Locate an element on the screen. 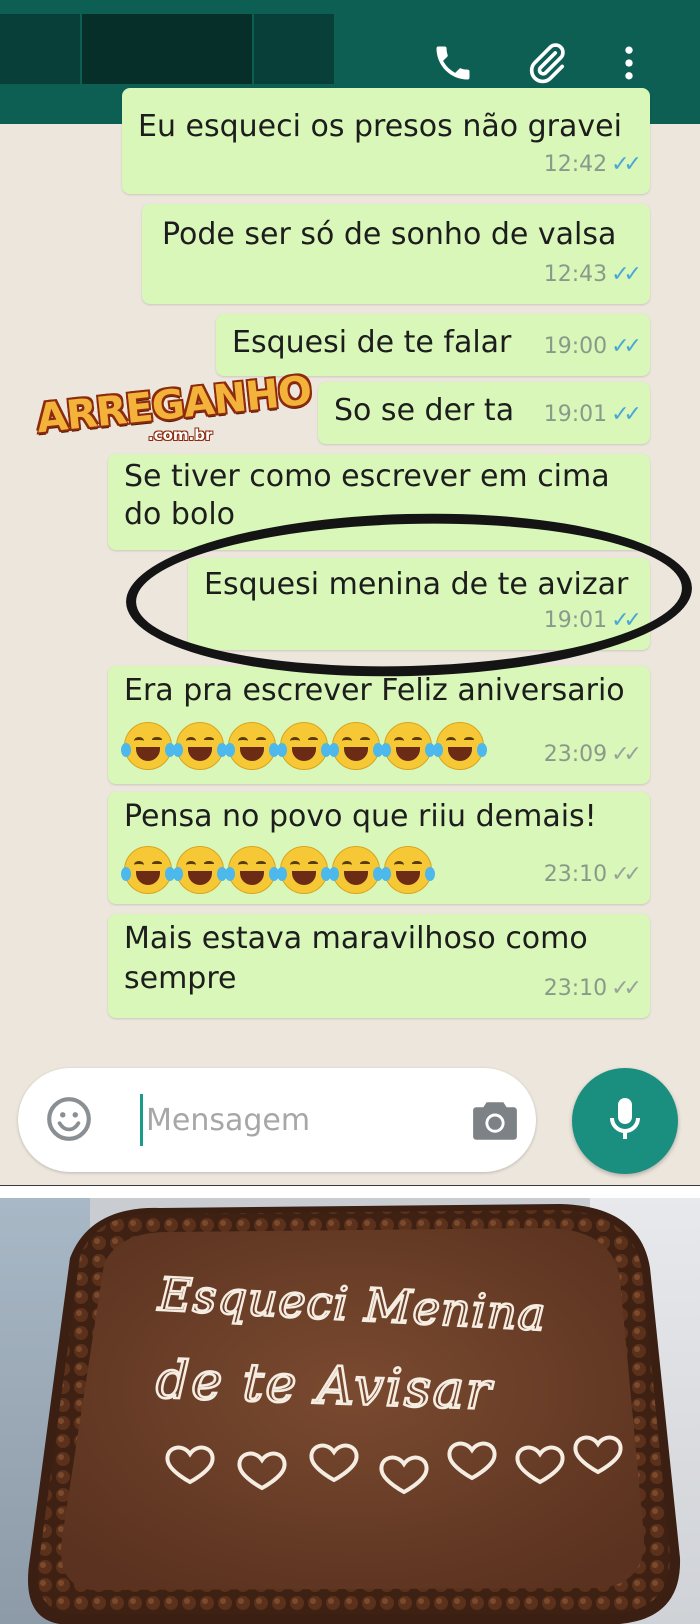 The width and height of the screenshot is (700, 1624). message-time: 19:00 is located at coordinates (575, 346).